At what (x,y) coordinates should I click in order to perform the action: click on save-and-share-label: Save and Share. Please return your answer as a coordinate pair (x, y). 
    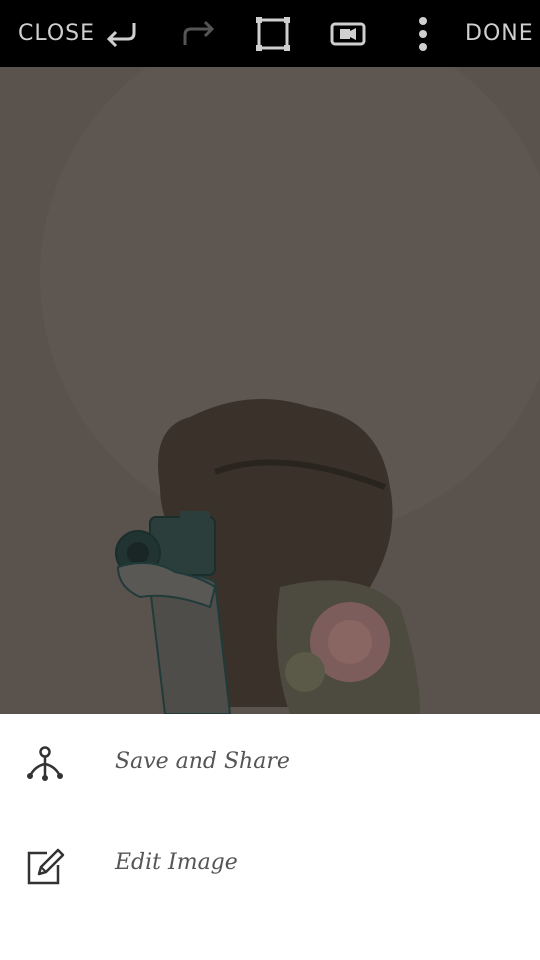
    Looking at the image, I should click on (202, 761).